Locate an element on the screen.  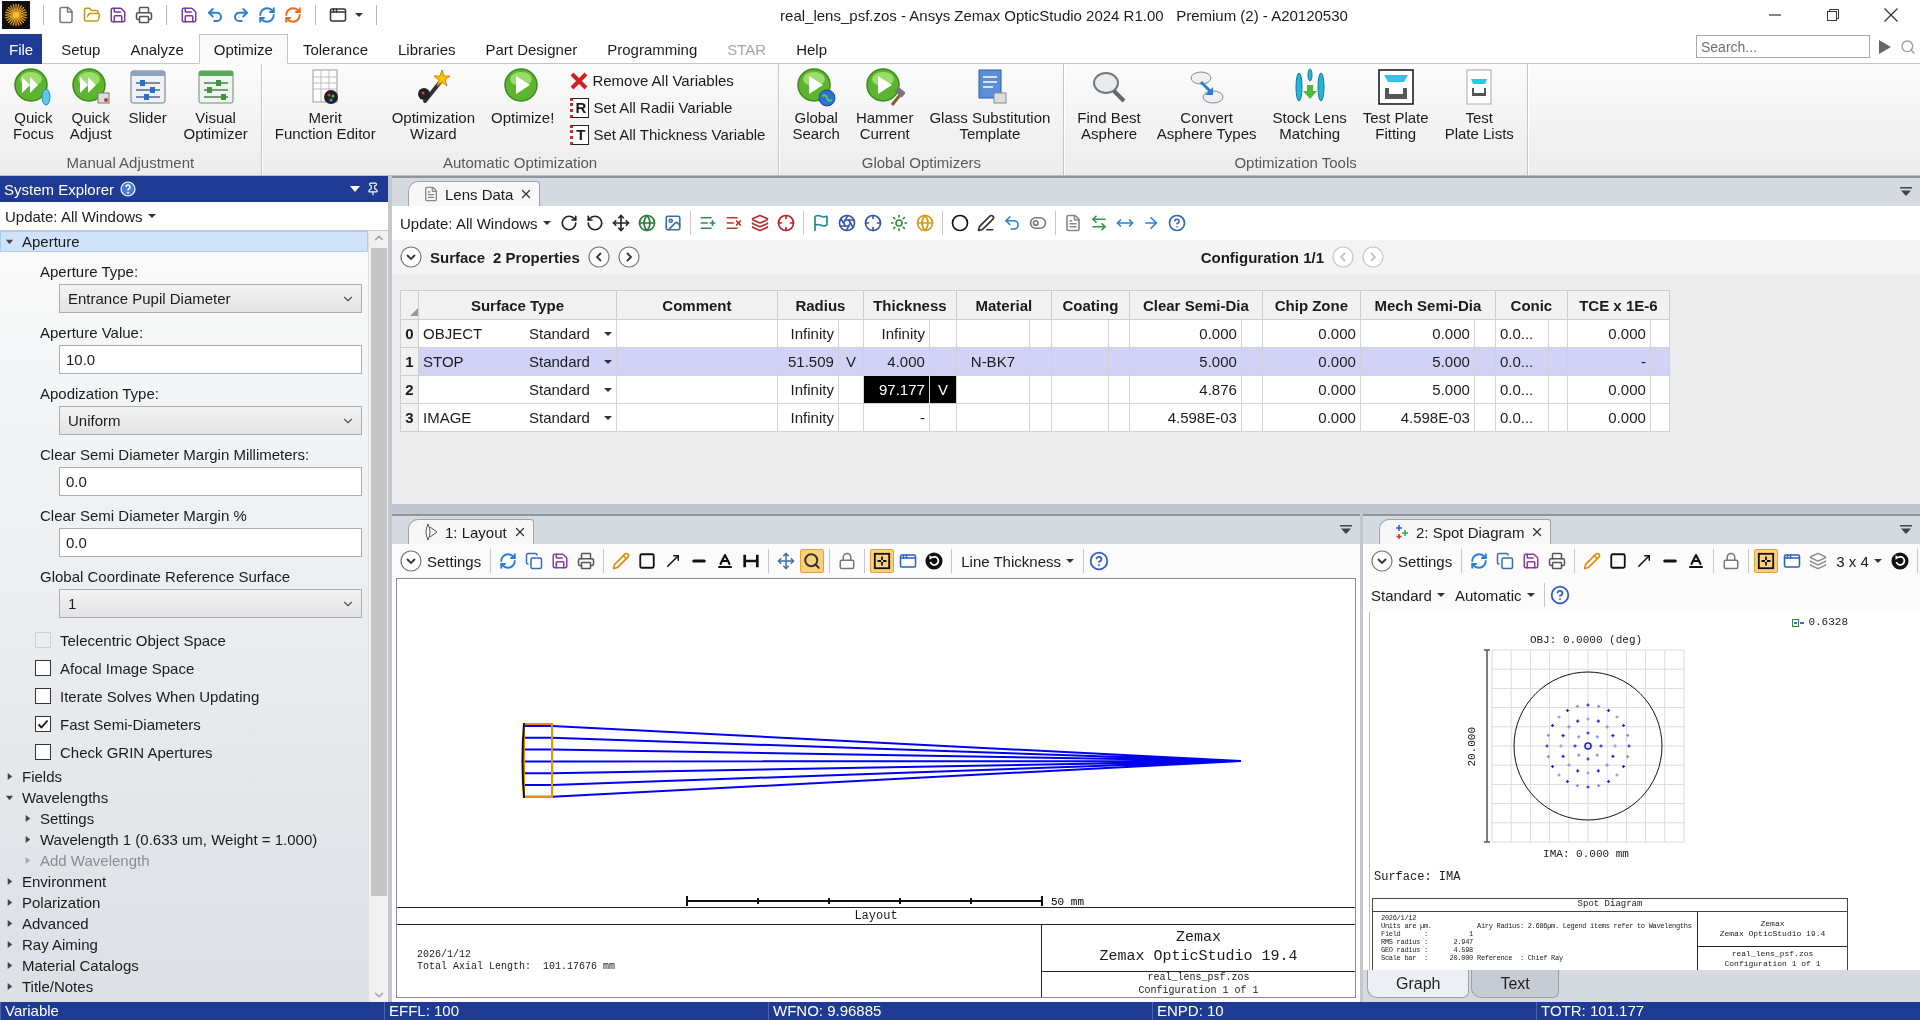
scrollbar-thumb is located at coordinates (378, 572).